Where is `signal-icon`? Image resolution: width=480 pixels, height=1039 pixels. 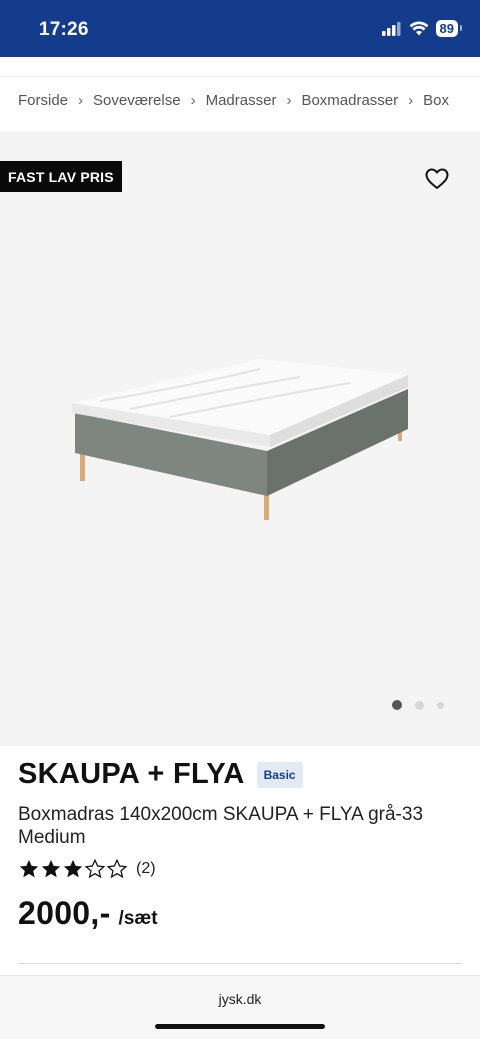 signal-icon is located at coordinates (391, 28).